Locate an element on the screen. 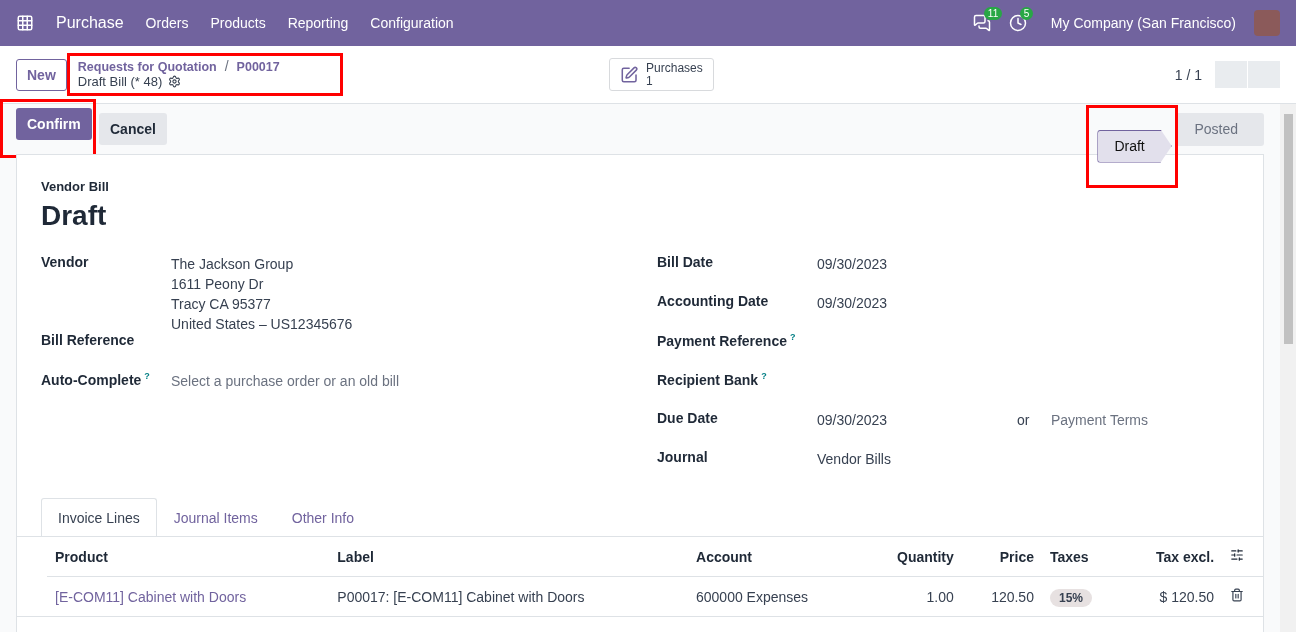  tax-tag: 15% is located at coordinates (1070, 597).